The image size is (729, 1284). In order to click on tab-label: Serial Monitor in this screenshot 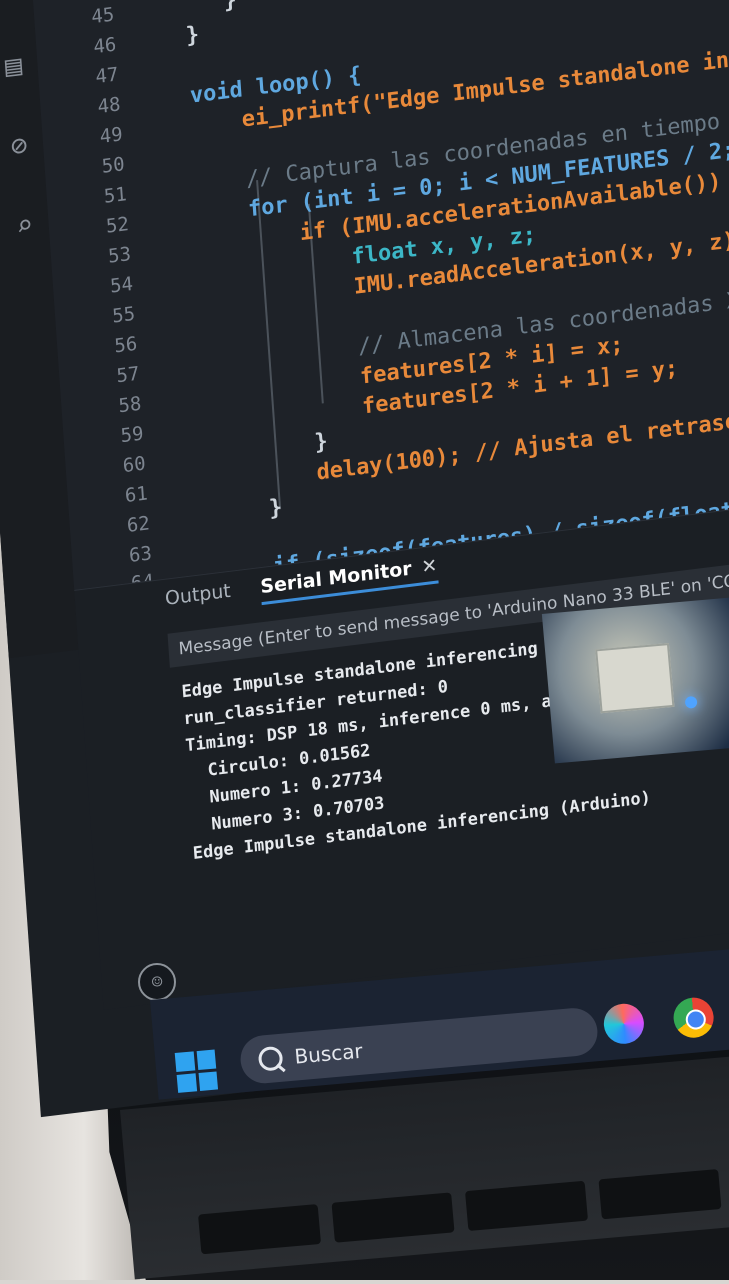, I will do `click(336, 578)`.